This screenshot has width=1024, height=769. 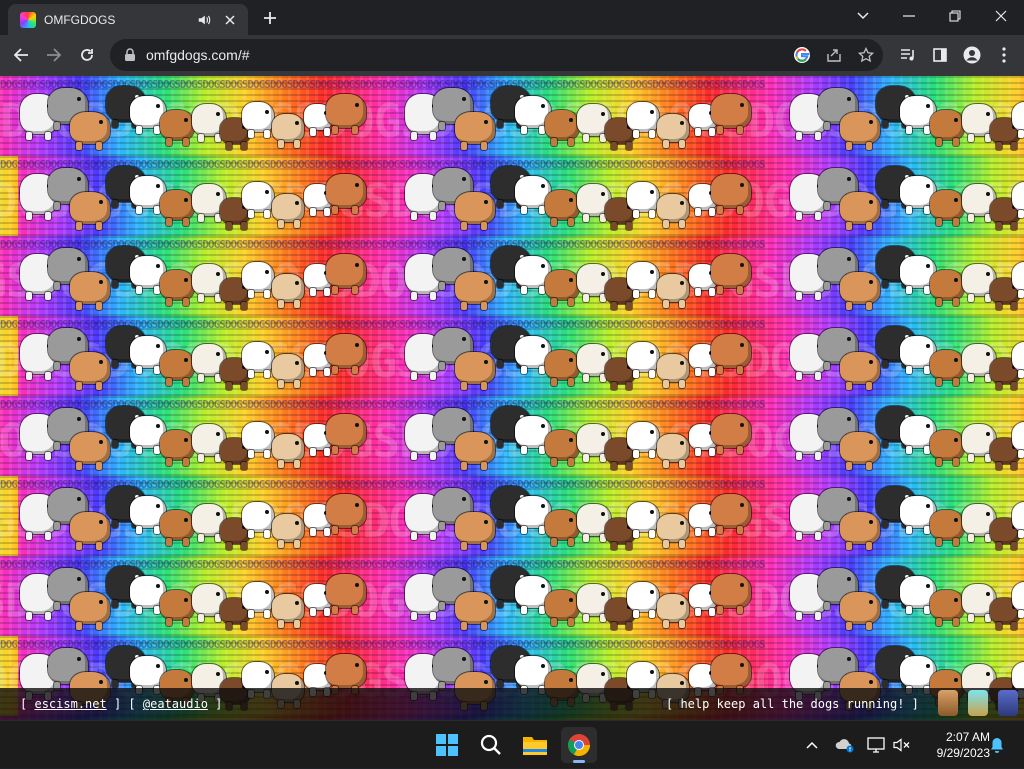 I want to click on chrome-taskbar-button, so click(x=579, y=745).